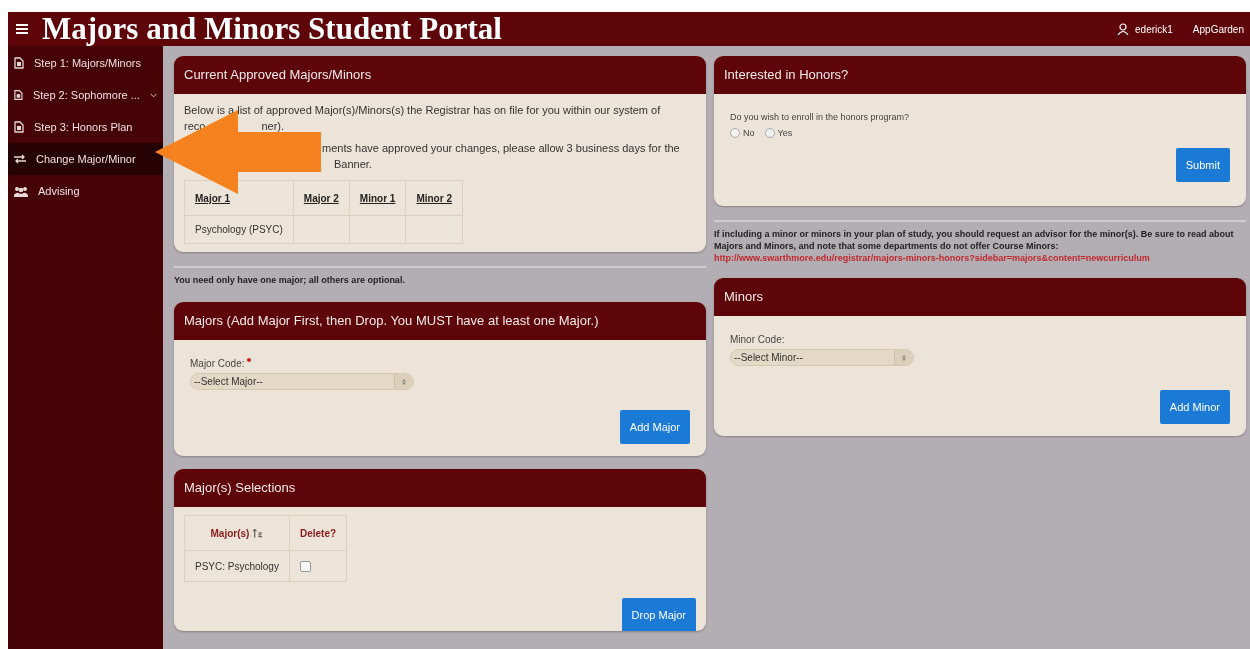  I want to click on majors-note: You need only have one major; all others are optional., so click(290, 280).